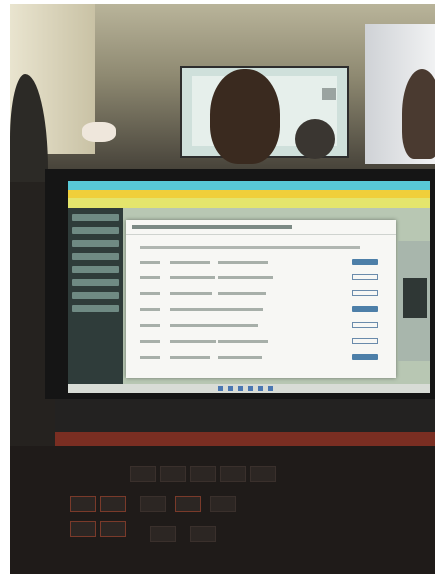 Image resolution: width=441 pixels, height=578 pixels. Describe the element at coordinates (245, 416) in the screenshot. I see `laptop-lower-bezel` at that location.